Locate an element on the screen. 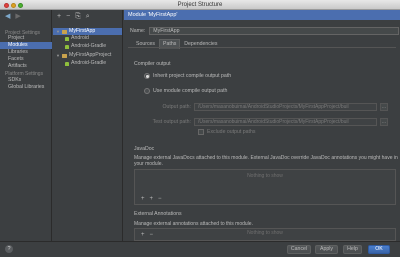 The image size is (400, 257). window-title: Project Structure is located at coordinates (200, 5).